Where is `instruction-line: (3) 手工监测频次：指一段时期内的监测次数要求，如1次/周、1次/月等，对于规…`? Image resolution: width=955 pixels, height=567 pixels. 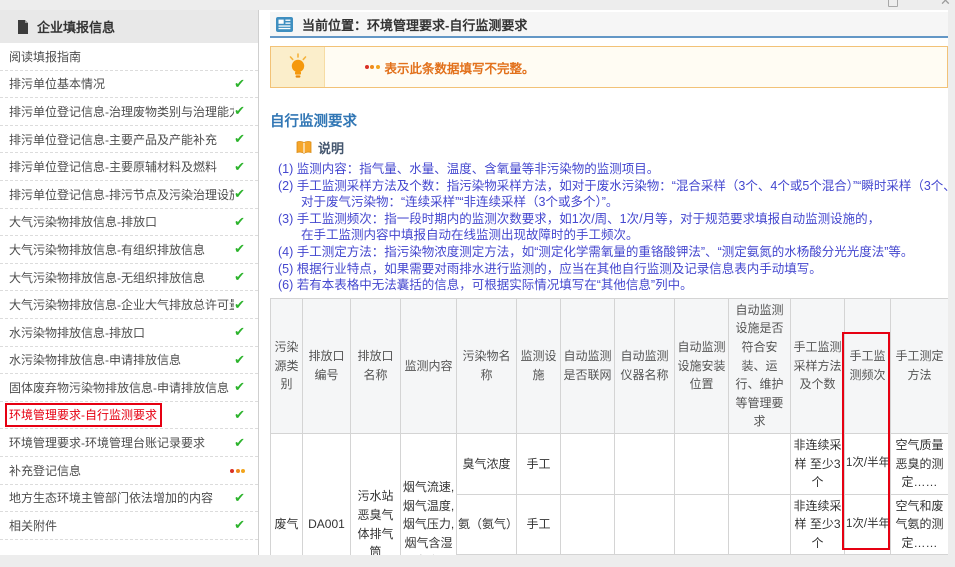 instruction-line: (3) 手工监测频次：指一段时期内的监测次数要求，如1次/周、1次/月等，对于规… is located at coordinates (579, 218).